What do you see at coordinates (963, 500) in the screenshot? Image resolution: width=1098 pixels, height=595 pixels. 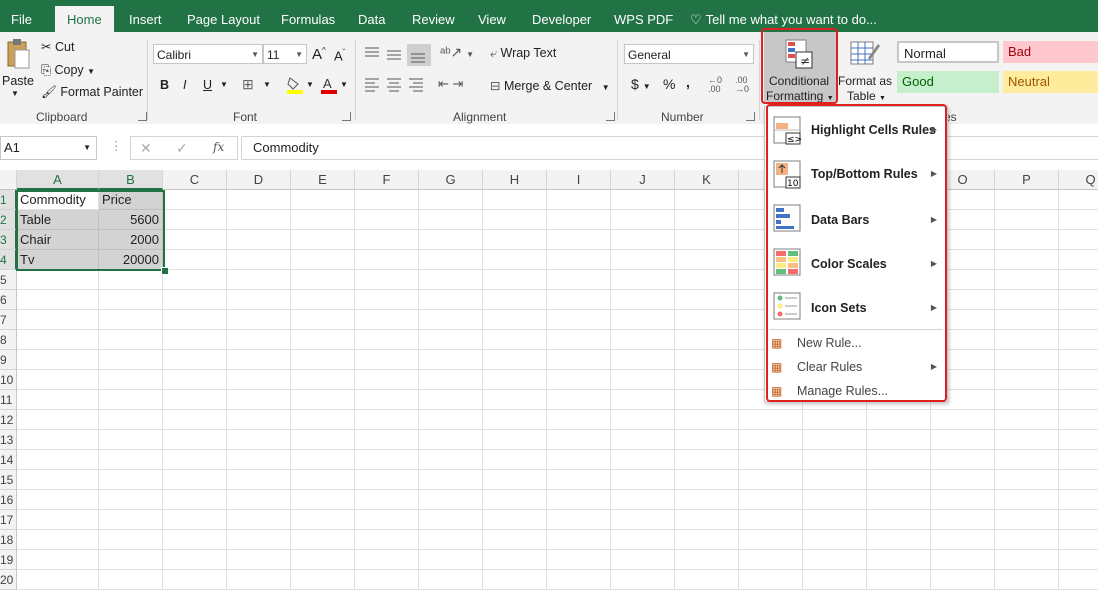 I see `cell-o16` at bounding box center [963, 500].